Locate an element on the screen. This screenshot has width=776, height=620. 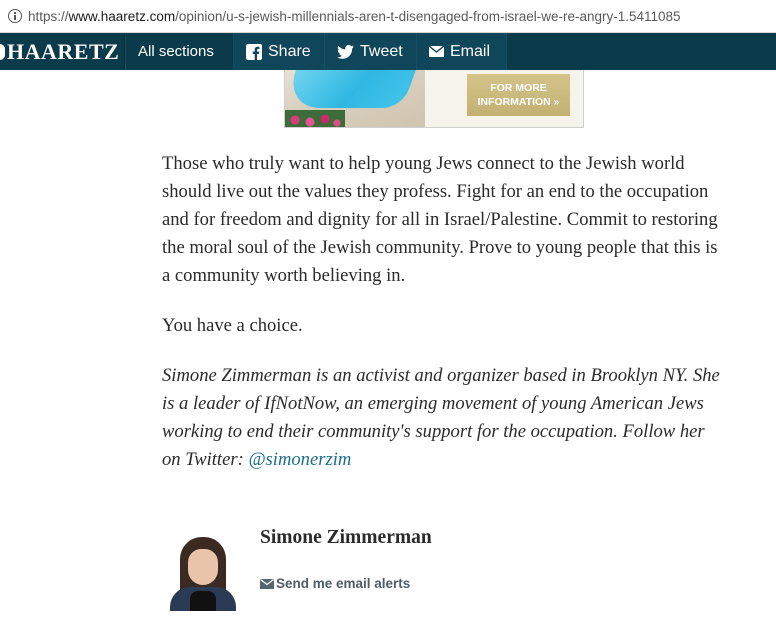
email-button: Email is located at coordinates (461, 51).